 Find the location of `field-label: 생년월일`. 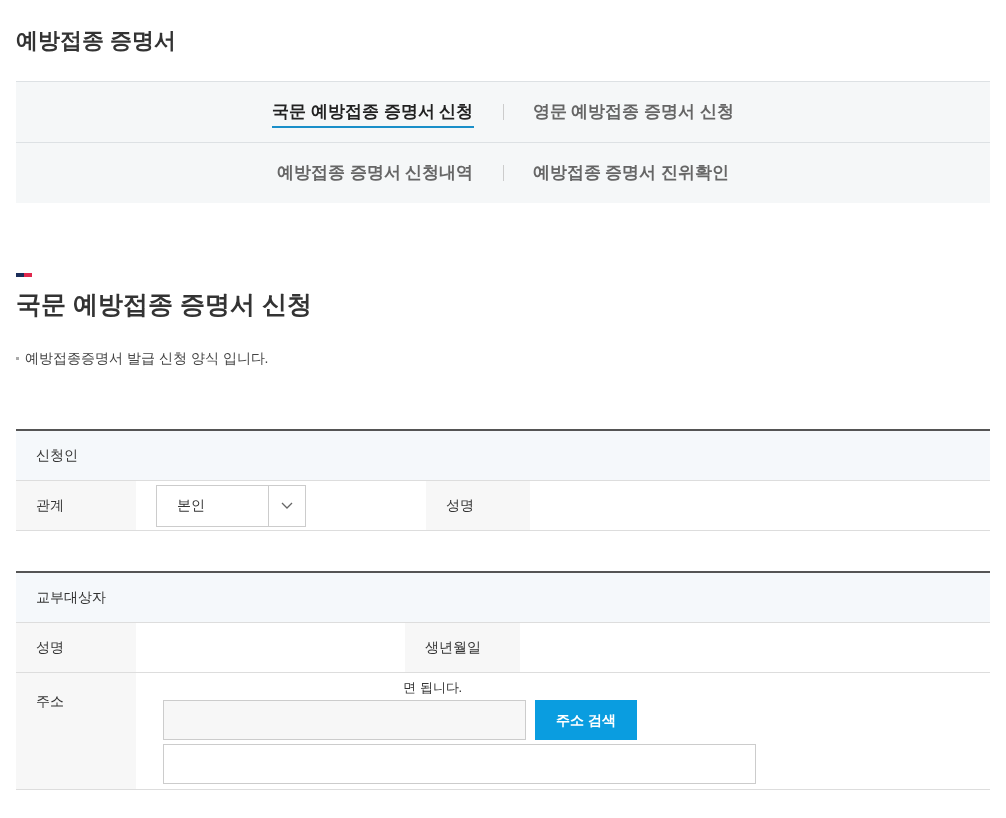

field-label: 생년월일 is located at coordinates (462, 647).